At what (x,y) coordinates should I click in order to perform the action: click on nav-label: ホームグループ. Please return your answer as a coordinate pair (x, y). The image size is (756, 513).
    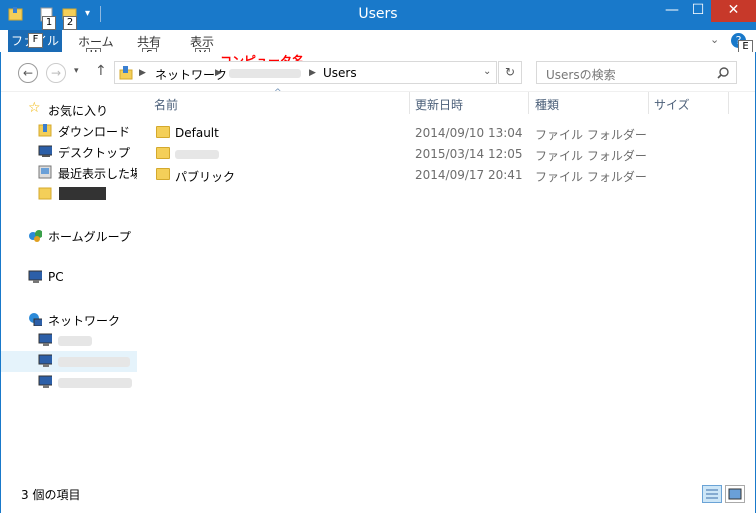
    Looking at the image, I should click on (89, 237).